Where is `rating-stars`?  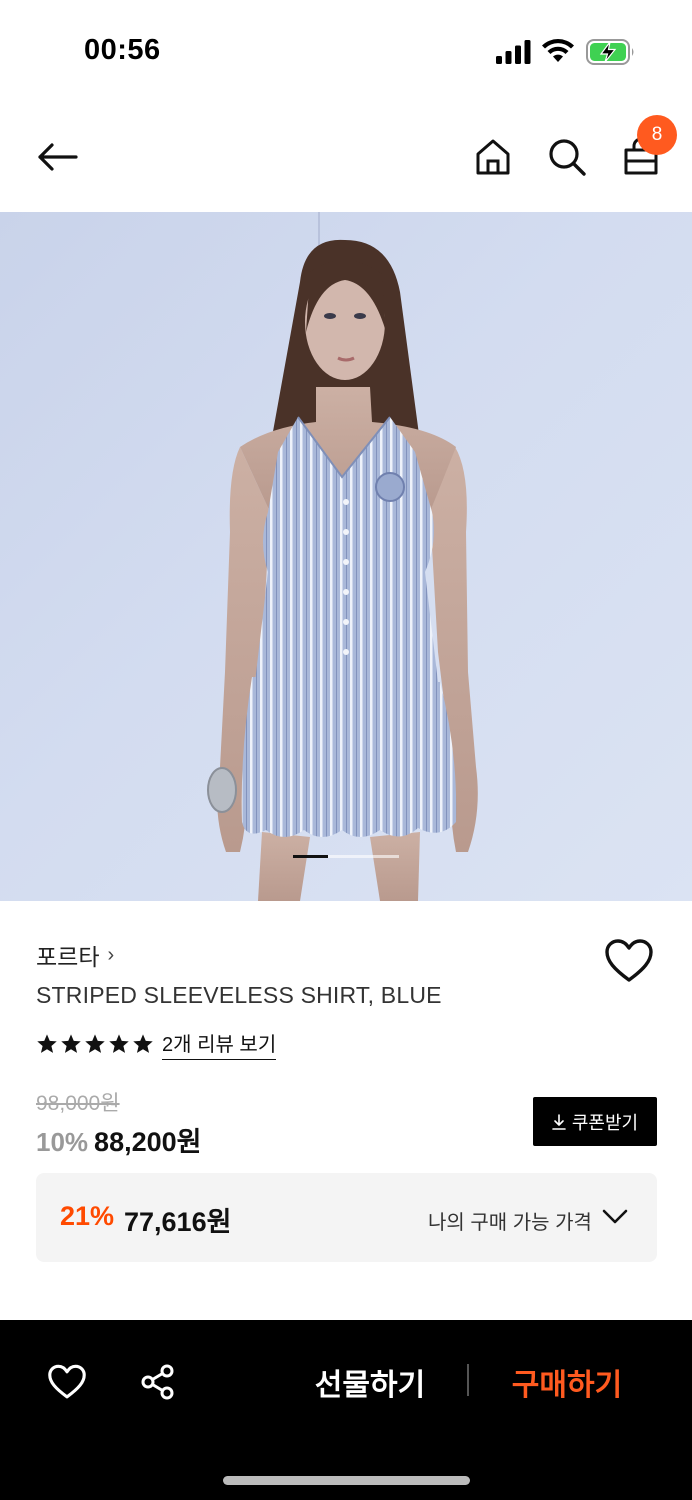
rating-stars is located at coordinates (95, 1044).